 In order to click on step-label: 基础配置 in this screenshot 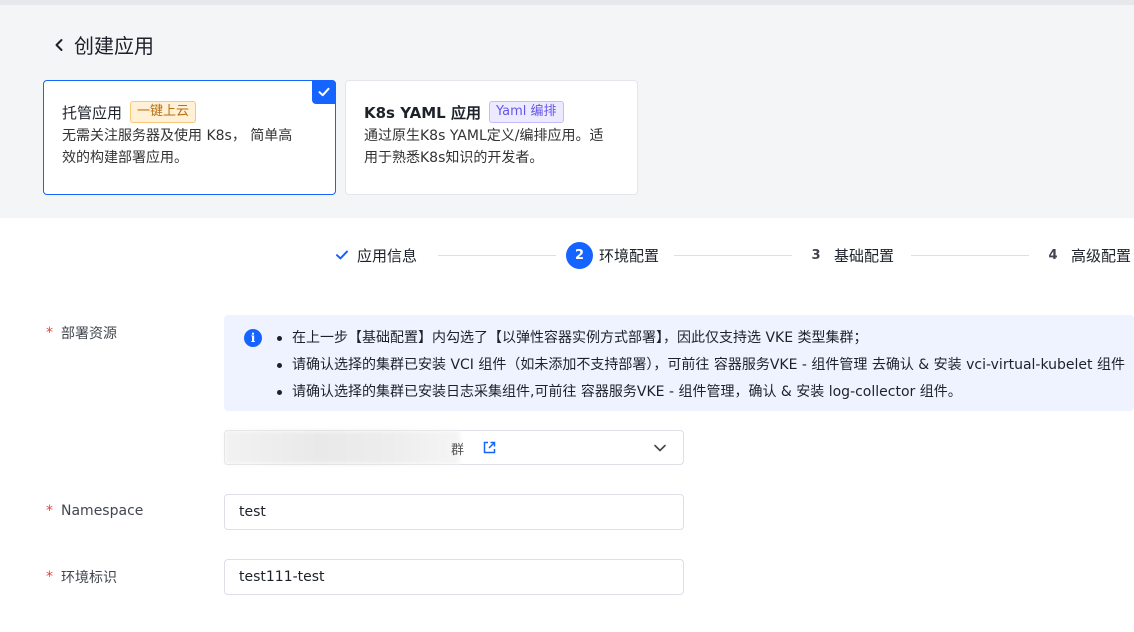, I will do `click(864, 255)`.